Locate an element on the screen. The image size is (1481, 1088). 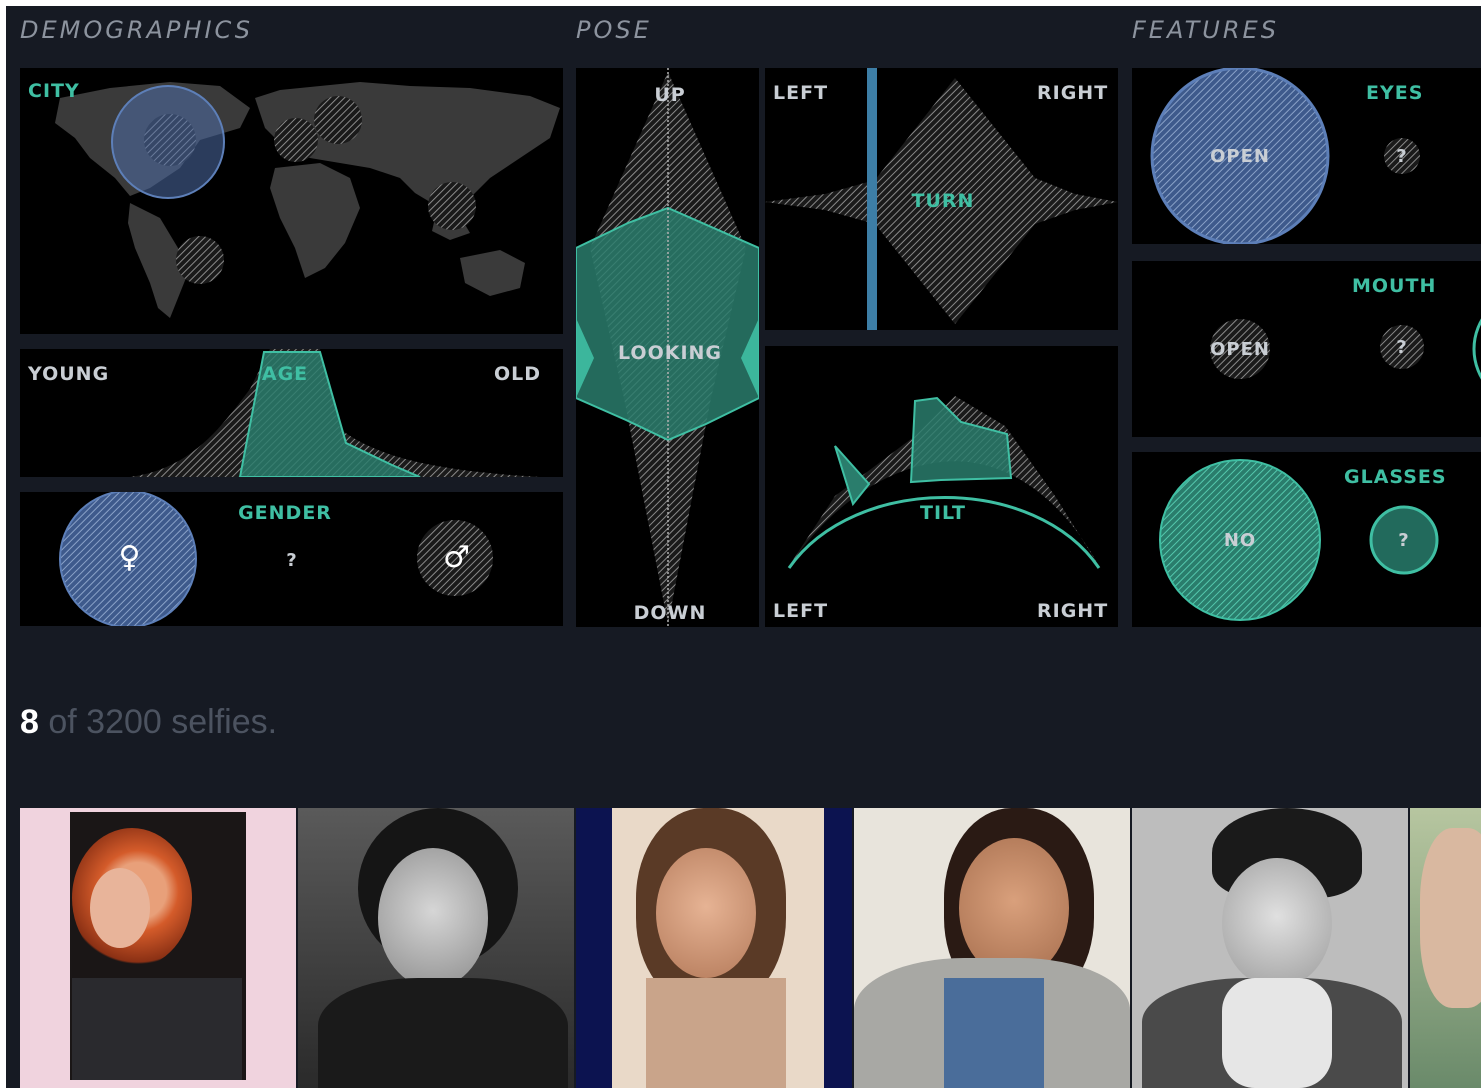
gender-title: GENDER is located at coordinates (285, 513).